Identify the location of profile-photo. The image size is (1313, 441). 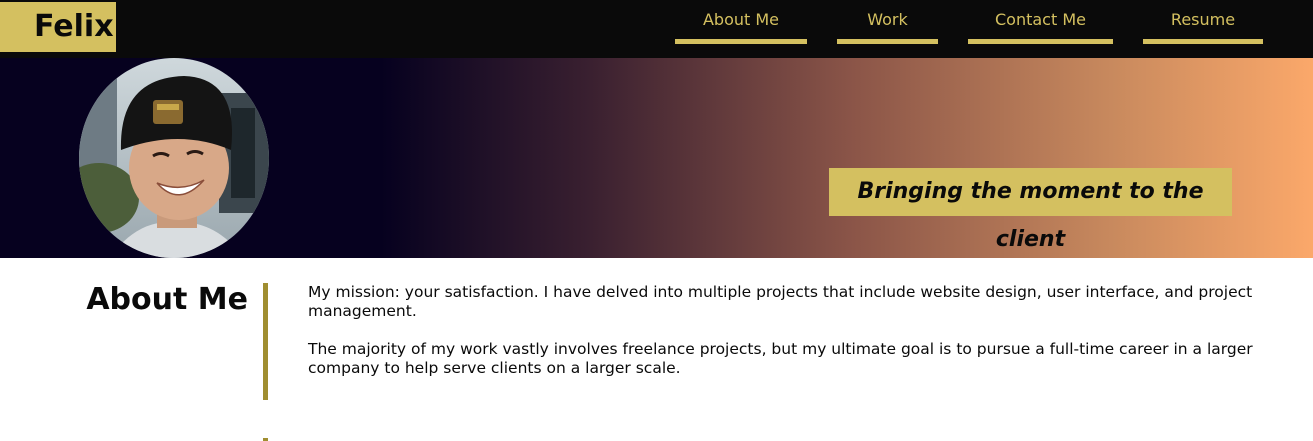
(174, 158).